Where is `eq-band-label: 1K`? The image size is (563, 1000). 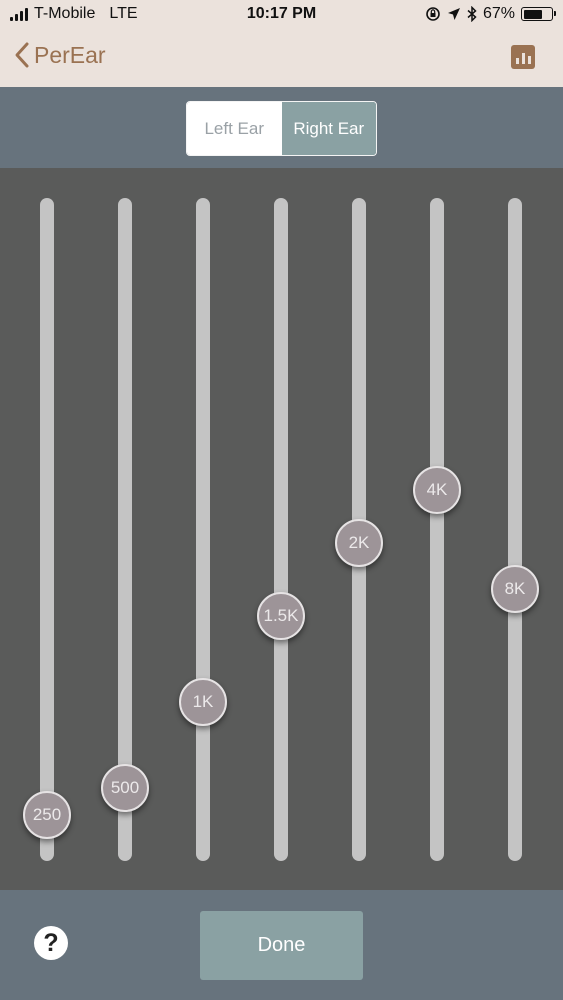
eq-band-label: 1K is located at coordinates (203, 701).